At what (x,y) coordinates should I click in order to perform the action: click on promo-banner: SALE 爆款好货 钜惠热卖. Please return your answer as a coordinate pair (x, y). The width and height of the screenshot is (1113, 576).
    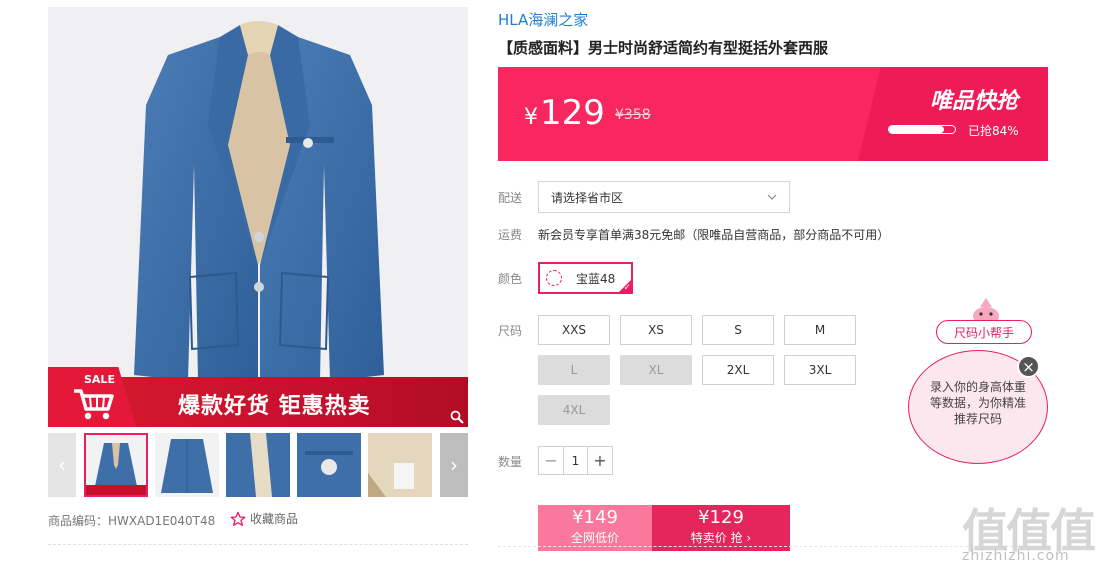
    Looking at the image, I should click on (258, 397).